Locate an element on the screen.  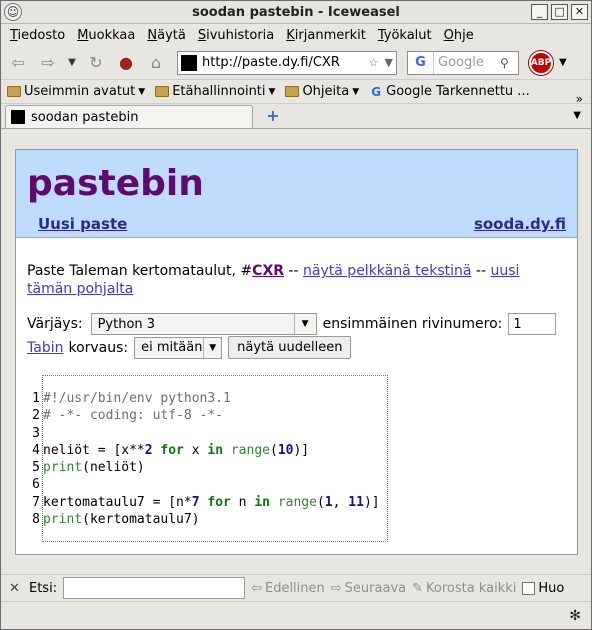
bookmark-instructions: Ohjeita ▼ is located at coordinates (322, 91).